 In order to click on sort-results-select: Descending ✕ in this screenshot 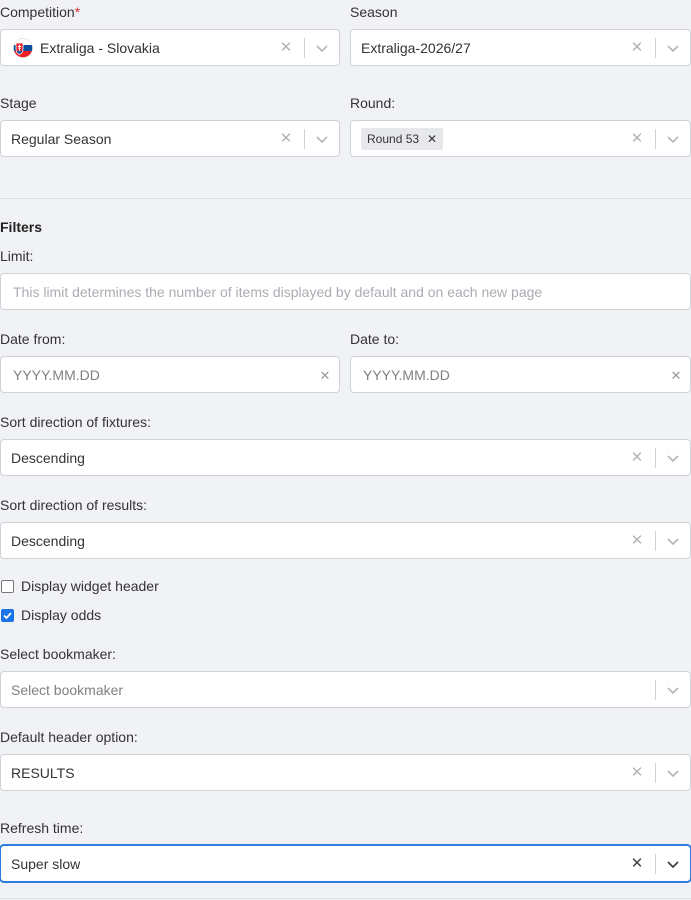, I will do `click(345, 540)`.